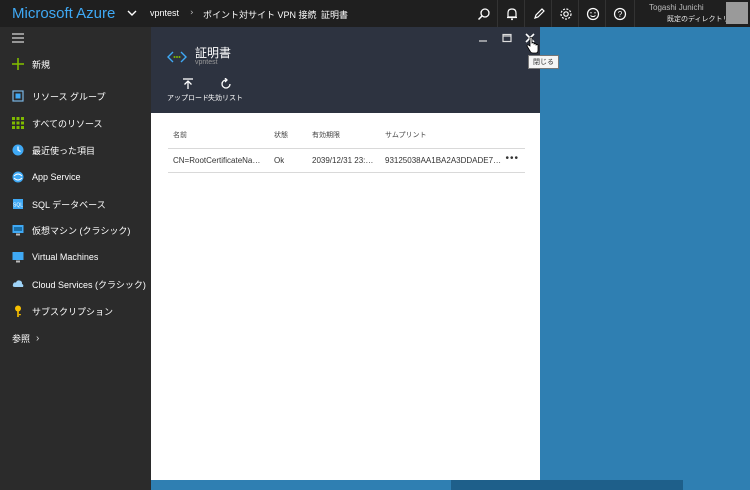  What do you see at coordinates (18, 150) in the screenshot?
I see `recent-icon` at bounding box center [18, 150].